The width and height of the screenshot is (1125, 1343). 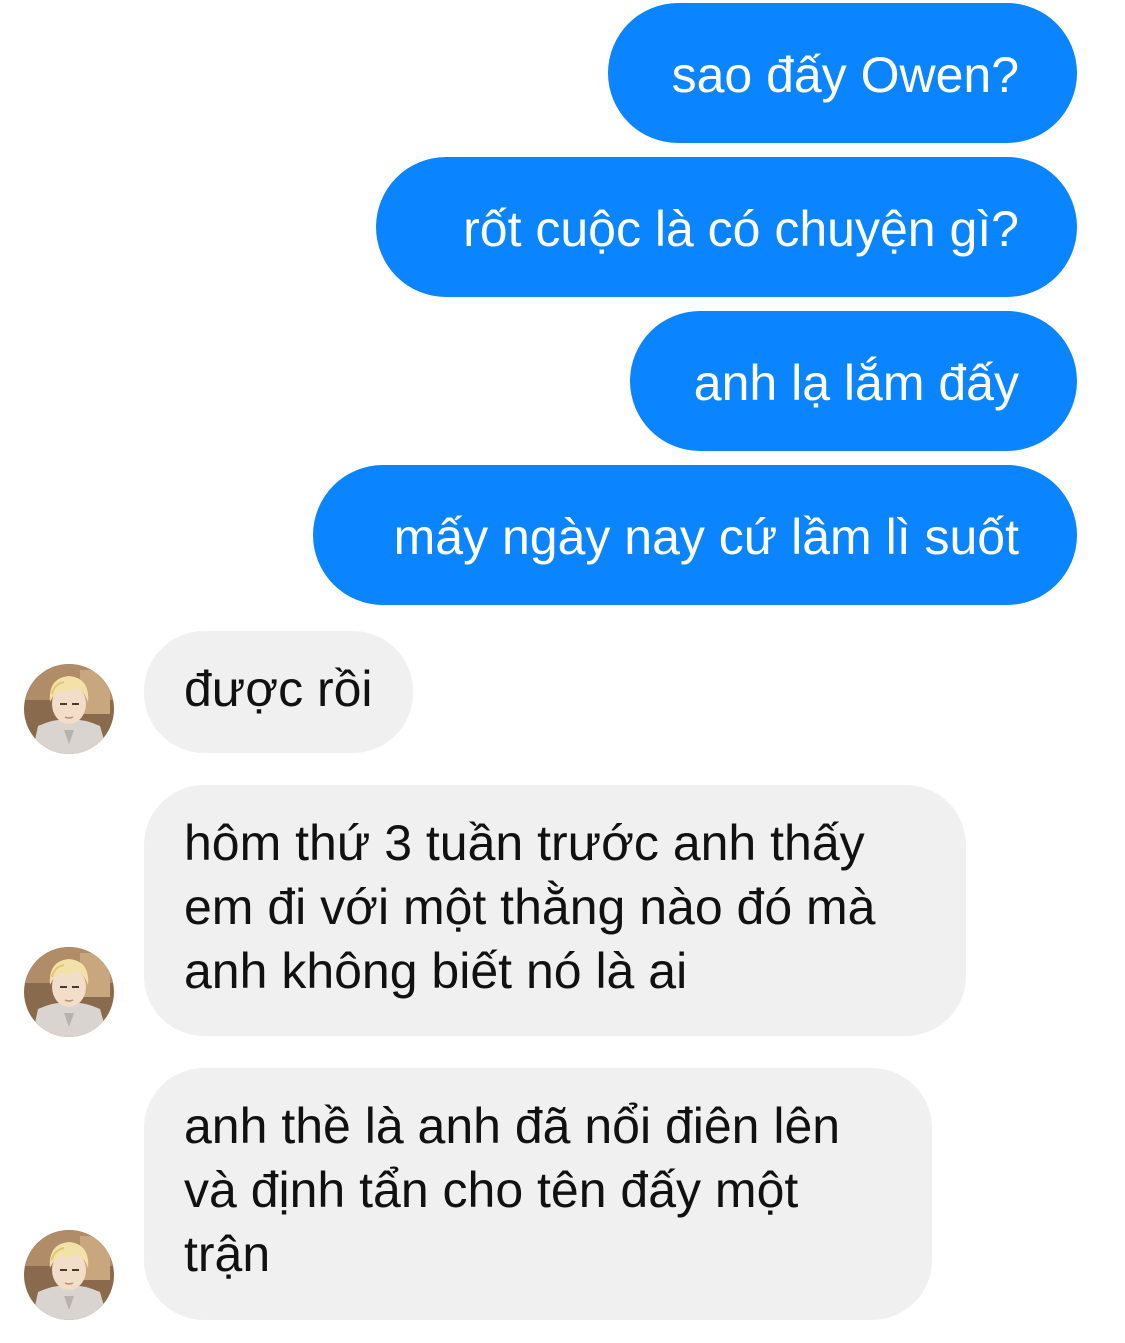 What do you see at coordinates (278, 689) in the screenshot?
I see `received-message-text: được rồi` at bounding box center [278, 689].